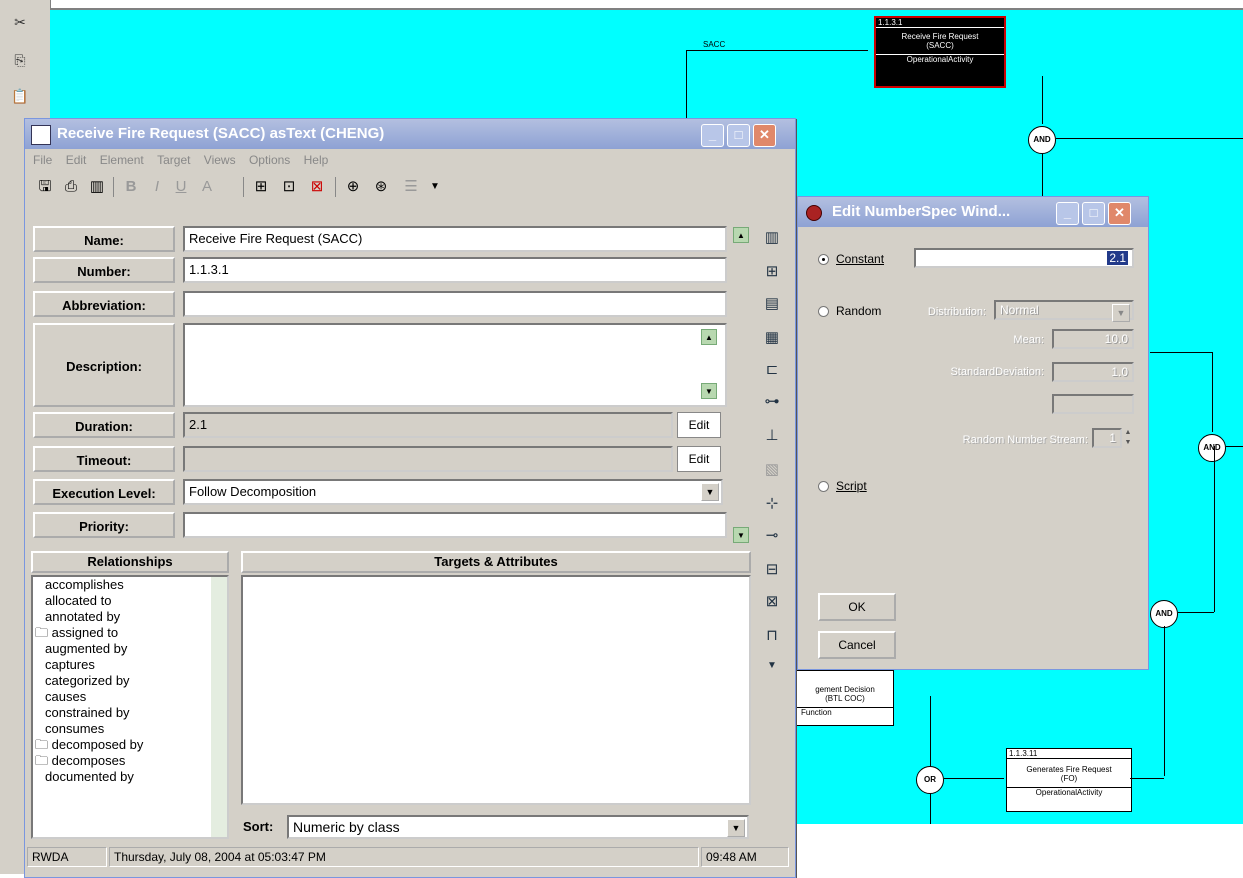  I want to click on execution-level-select: Follow Decomposition ▼, so click(453, 492).